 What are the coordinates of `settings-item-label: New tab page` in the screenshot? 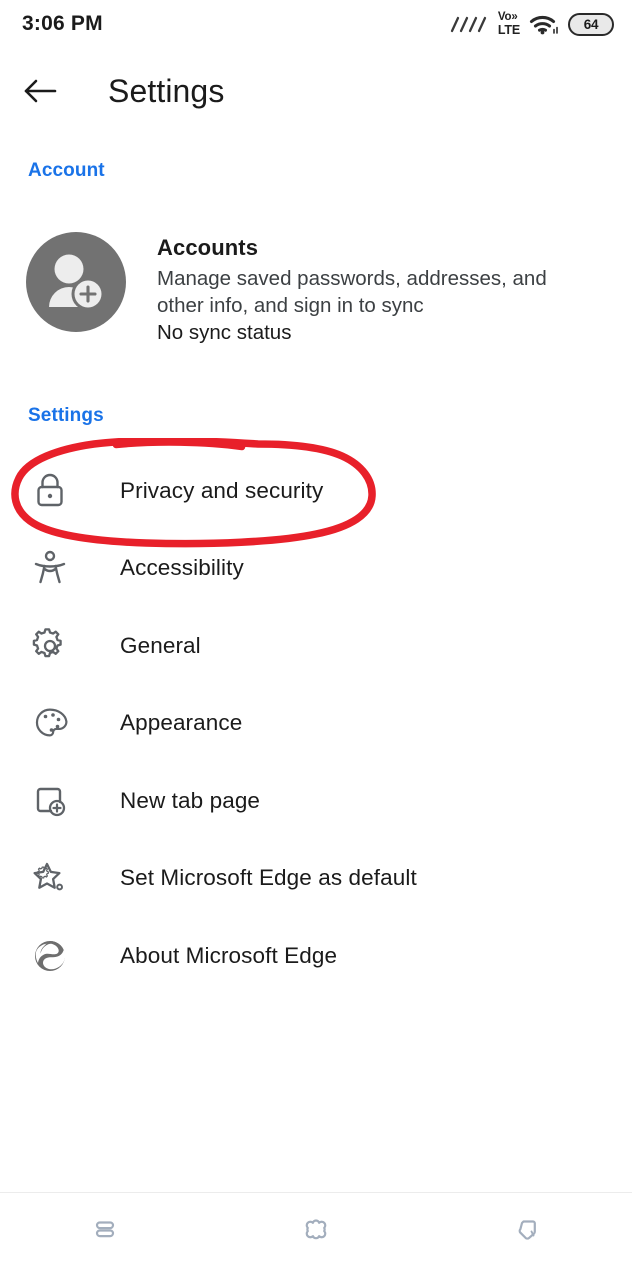 It's located at (190, 800).